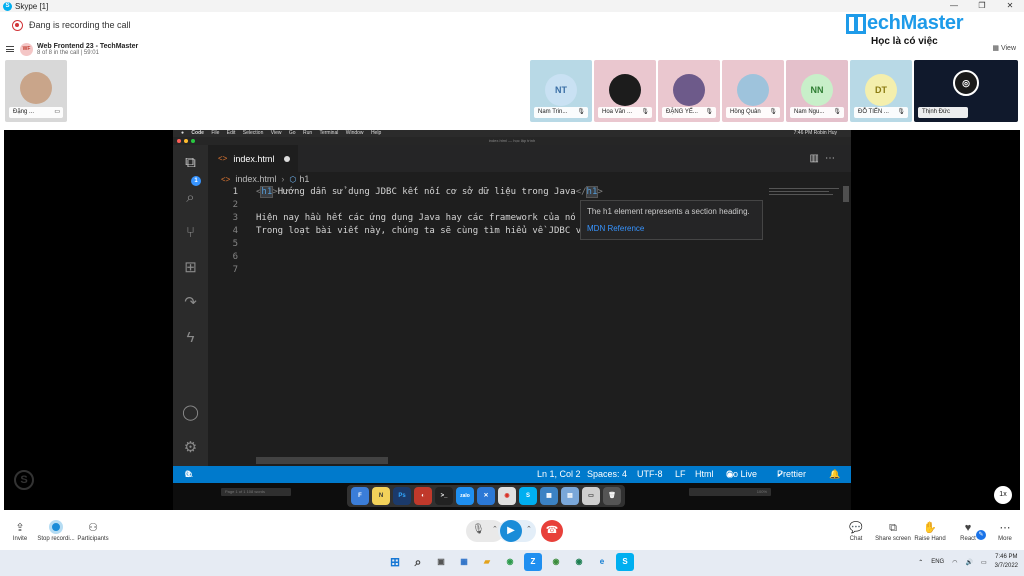 The width and height of the screenshot is (1024, 576). What do you see at coordinates (549, 496) in the screenshot?
I see `word-icon: ▦` at bounding box center [549, 496].